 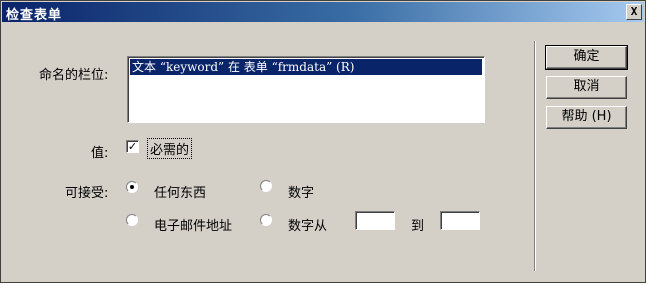 I want to click on required-label: 必需的, so click(x=170, y=150).